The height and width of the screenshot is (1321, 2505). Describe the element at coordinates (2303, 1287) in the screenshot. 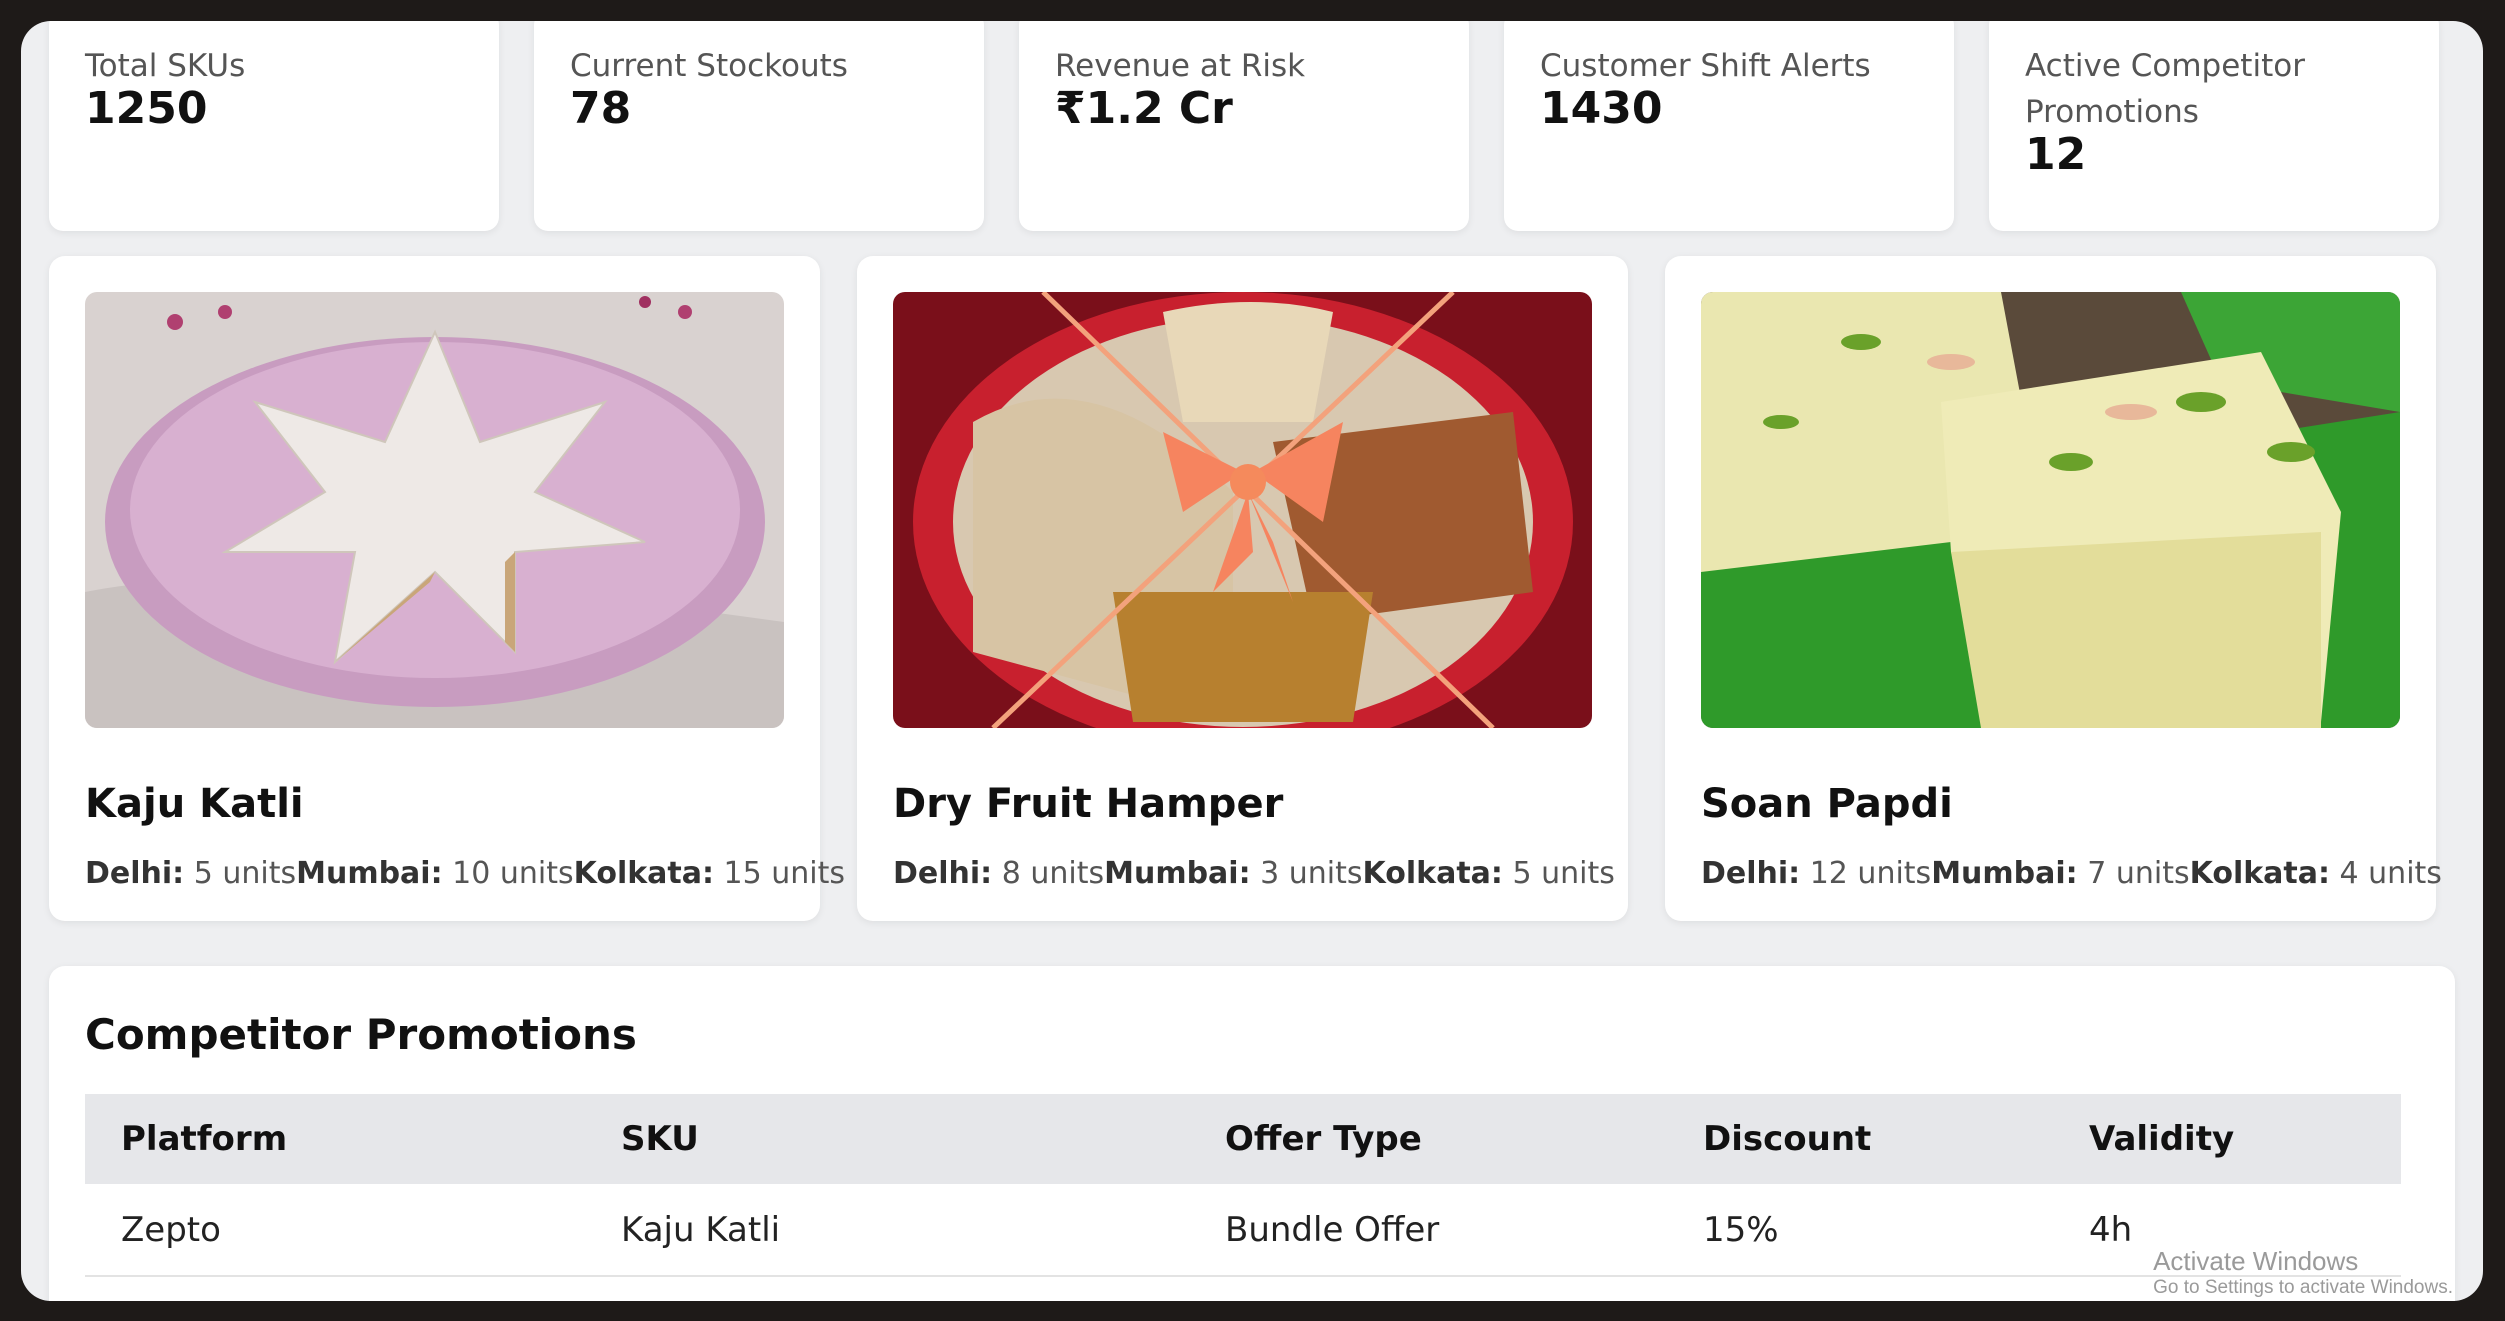

I see `watermark-line2: Go to Settings to activate Windows.` at that location.